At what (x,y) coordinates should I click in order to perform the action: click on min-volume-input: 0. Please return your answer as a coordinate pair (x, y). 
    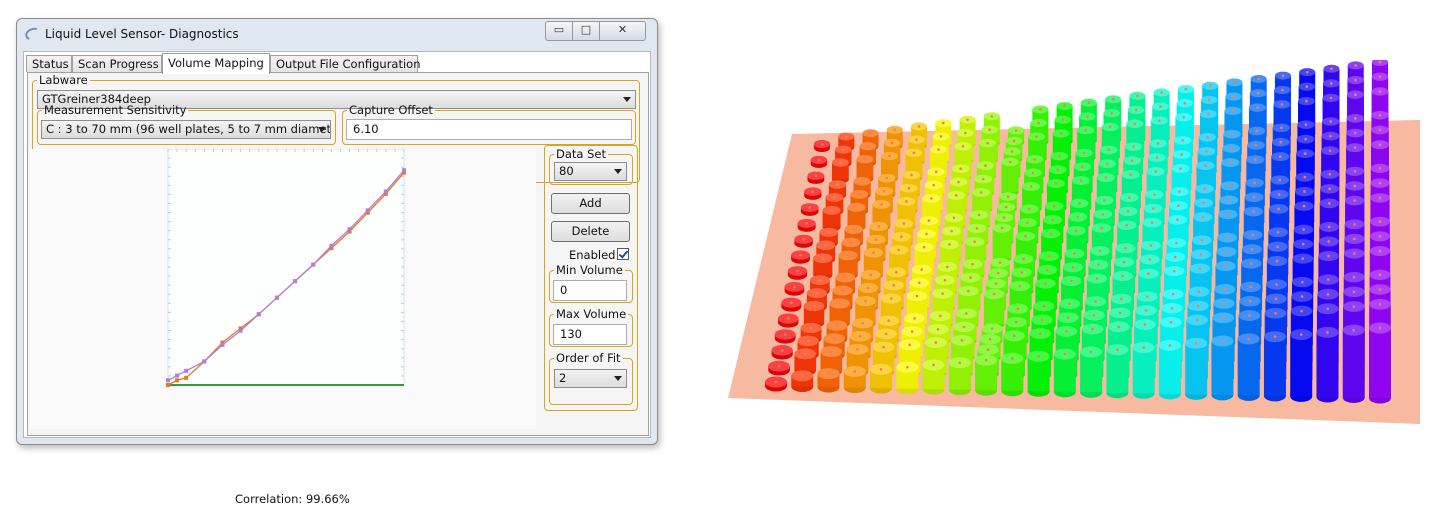
    Looking at the image, I should click on (590, 290).